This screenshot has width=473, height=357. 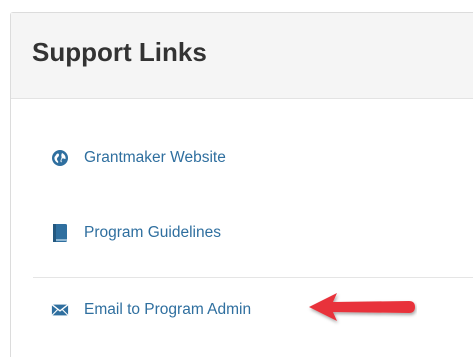 What do you see at coordinates (60, 310) in the screenshot?
I see `envelope-icon` at bounding box center [60, 310].